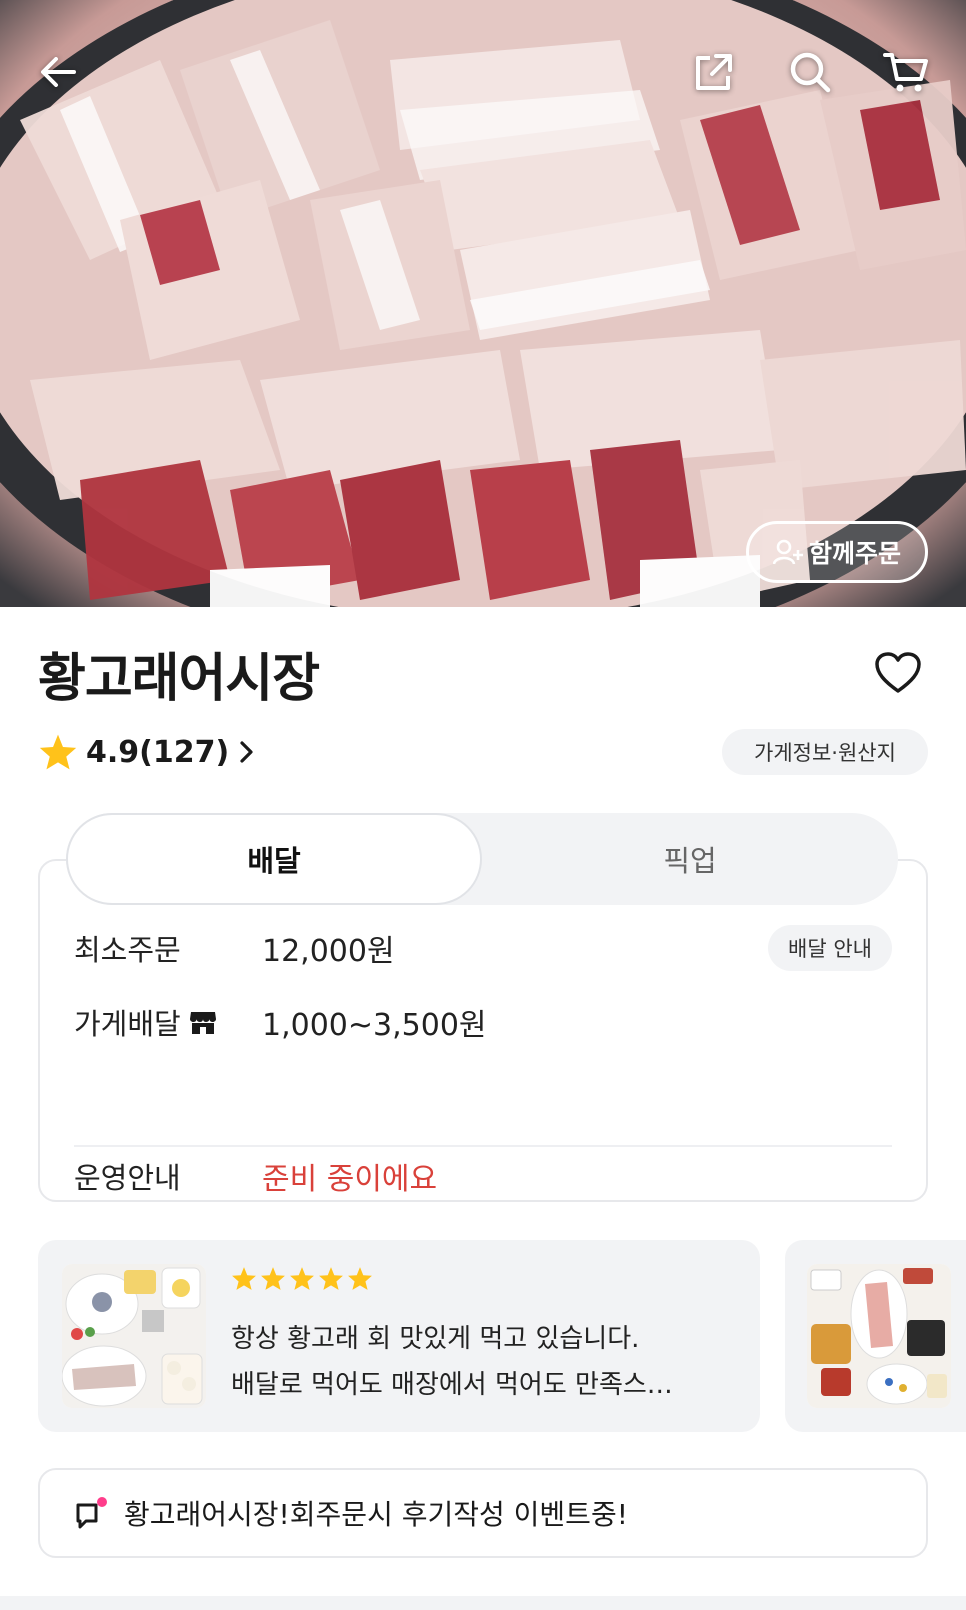 The width and height of the screenshot is (966, 1610). I want to click on back-button, so click(58, 72).